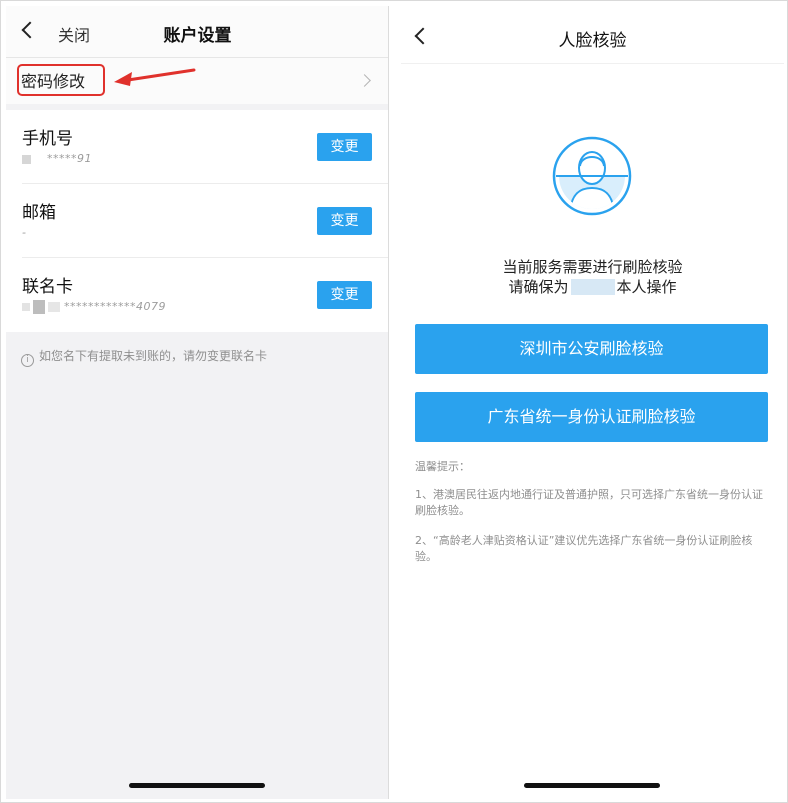 The width and height of the screenshot is (788, 803). I want to click on phone-masked-text: *****91, so click(69, 158).